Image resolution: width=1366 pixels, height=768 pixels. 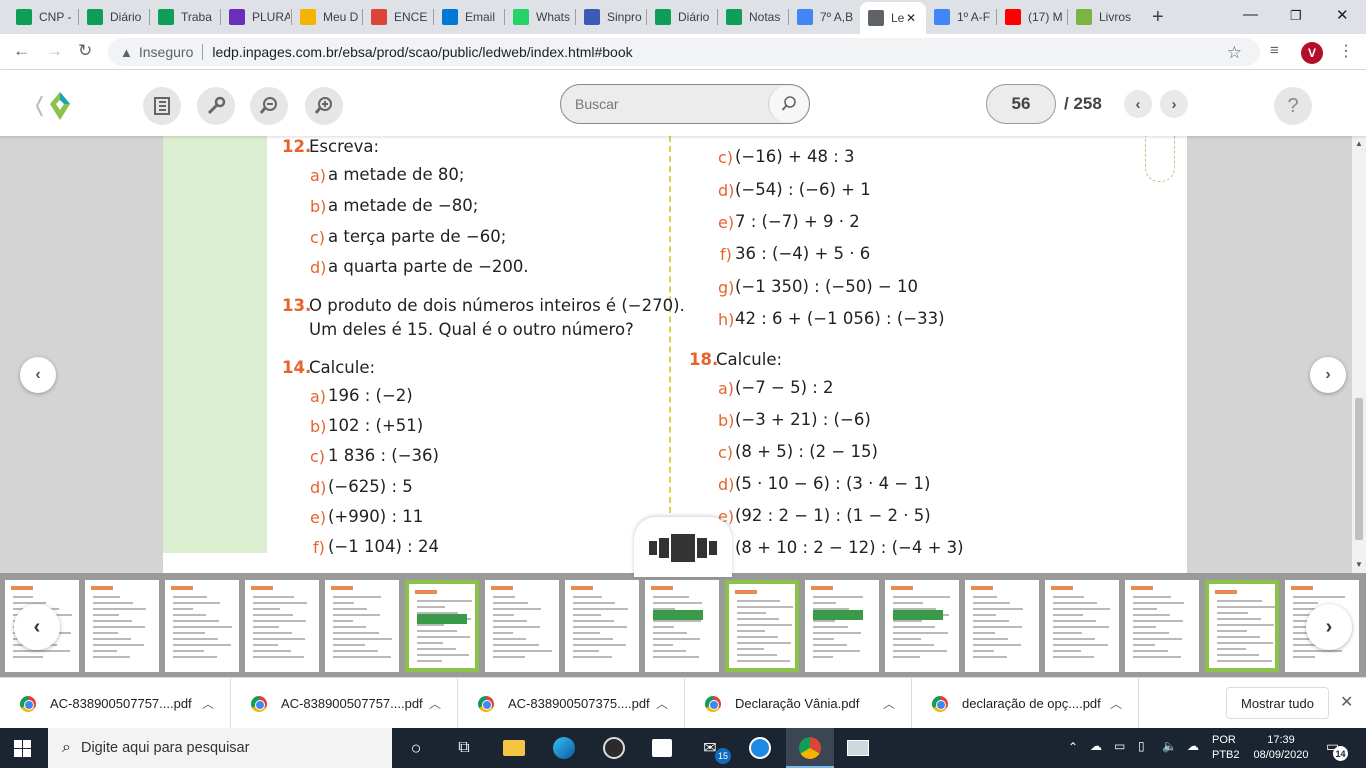 I want to click on next-page-button: ›, so click(x=1328, y=375).